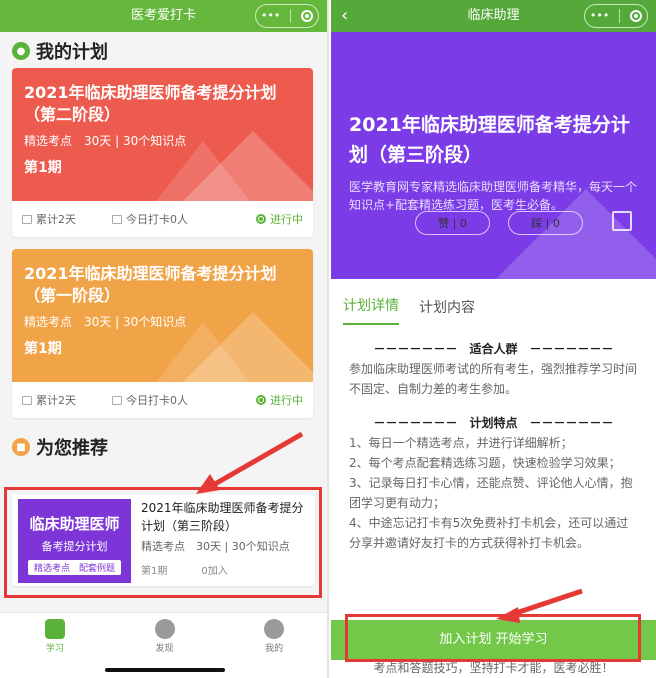 This screenshot has width=656, height=678. Describe the element at coordinates (163, 542) in the screenshot. I see `highlight-box` at that location.